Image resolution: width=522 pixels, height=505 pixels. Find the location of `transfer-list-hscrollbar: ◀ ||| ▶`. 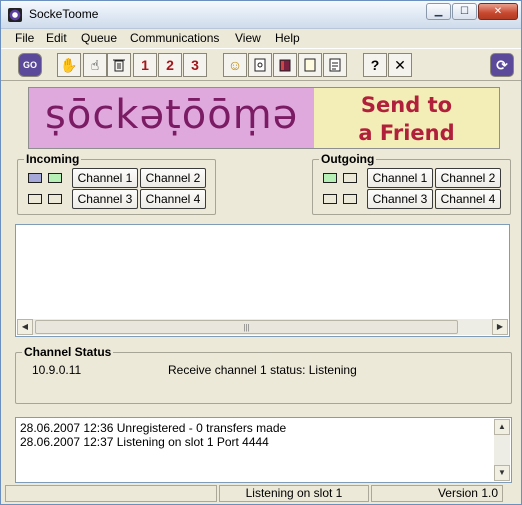

transfer-list-hscrollbar: ◀ ||| ▶ is located at coordinates (262, 327).